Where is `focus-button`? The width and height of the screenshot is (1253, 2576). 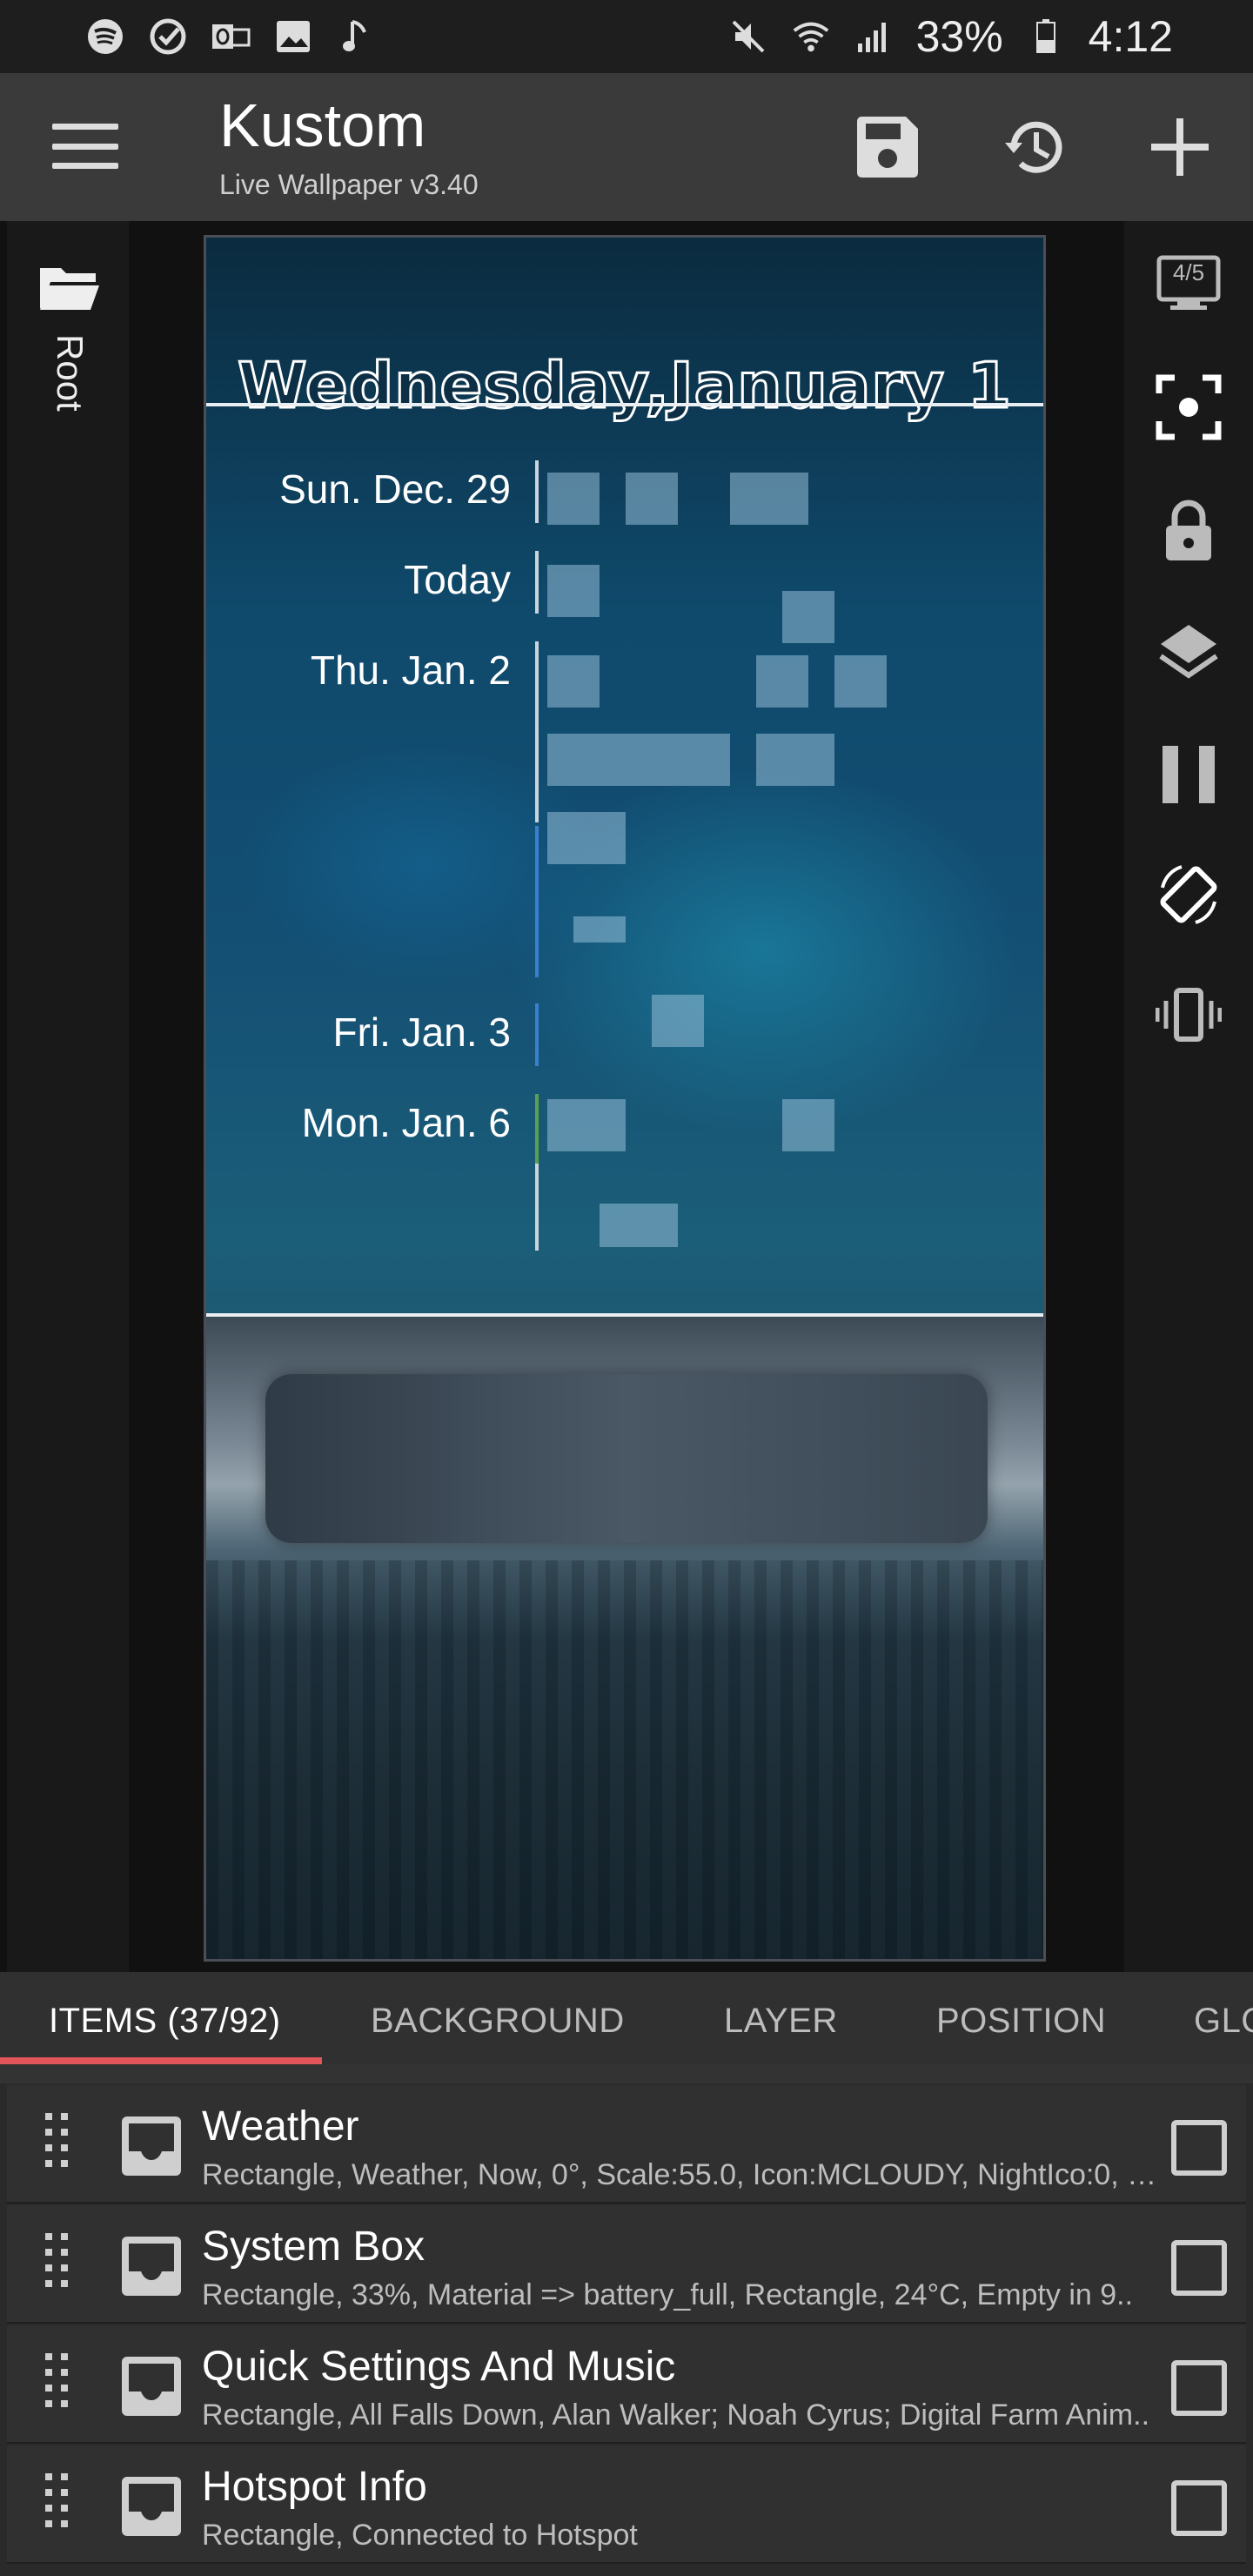
focus-button is located at coordinates (1188, 407).